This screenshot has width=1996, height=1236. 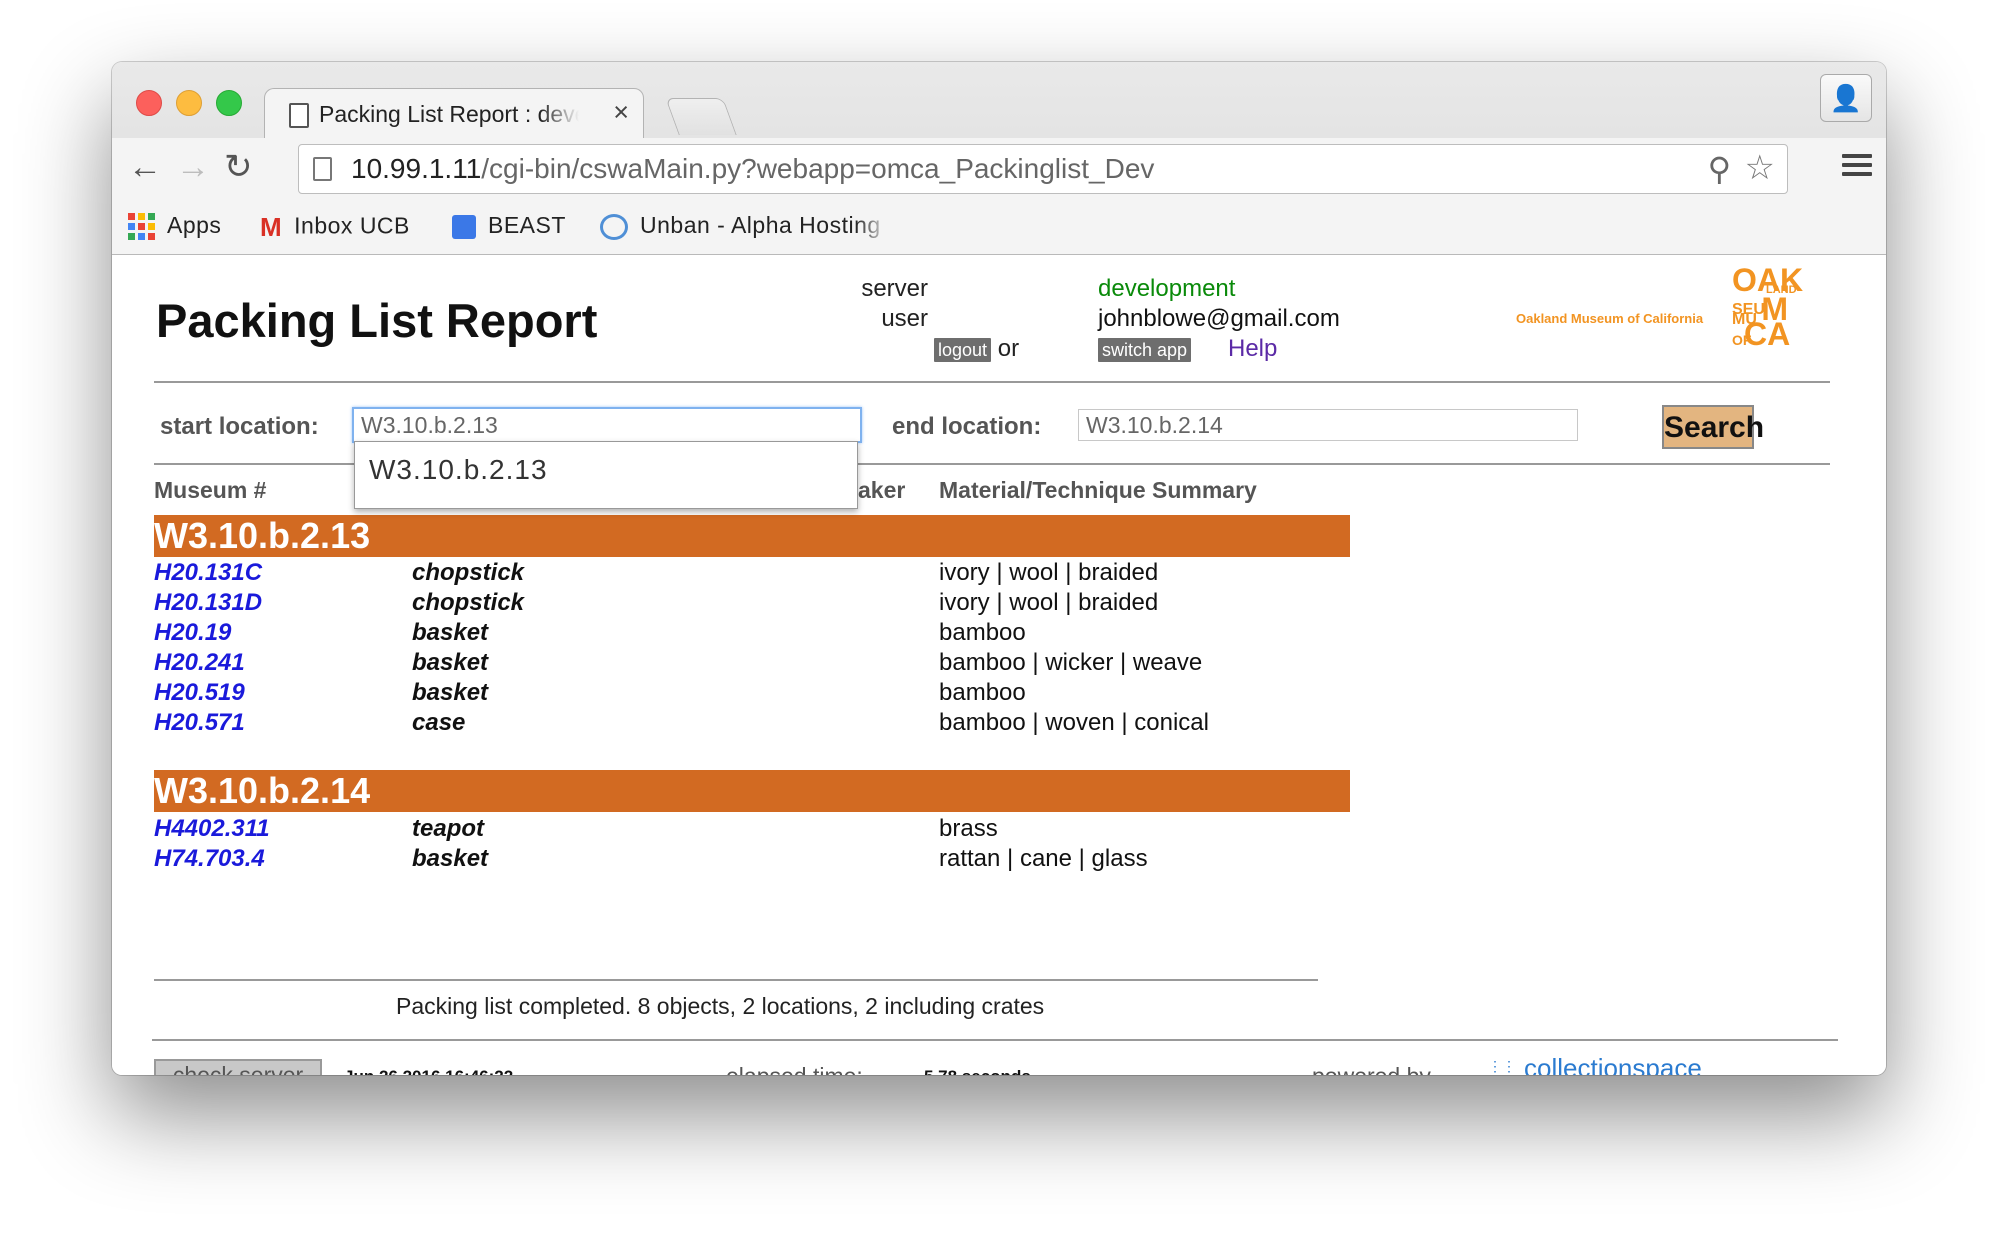 What do you see at coordinates (448, 828) in the screenshot?
I see `object-name: teapot` at bounding box center [448, 828].